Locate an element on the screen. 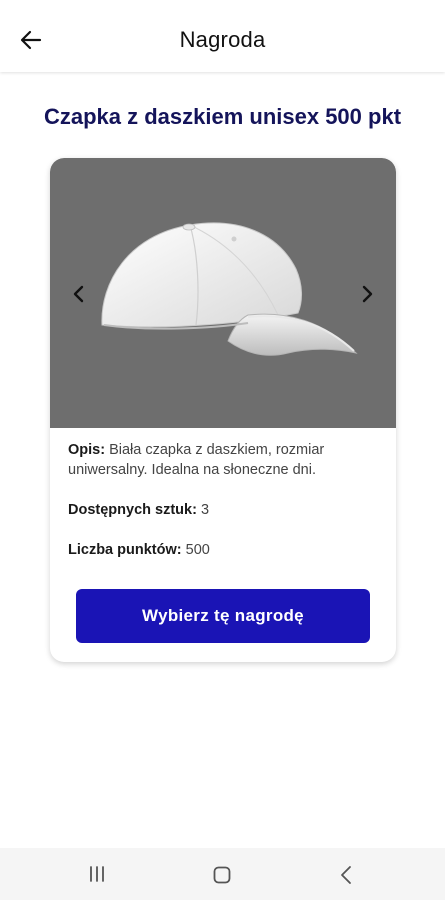  available-row: Dostępnych sztuk: 3 is located at coordinates (228, 510).